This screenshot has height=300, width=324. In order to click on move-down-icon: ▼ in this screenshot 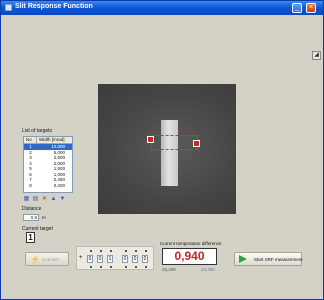, I will do `click(62, 199)`.